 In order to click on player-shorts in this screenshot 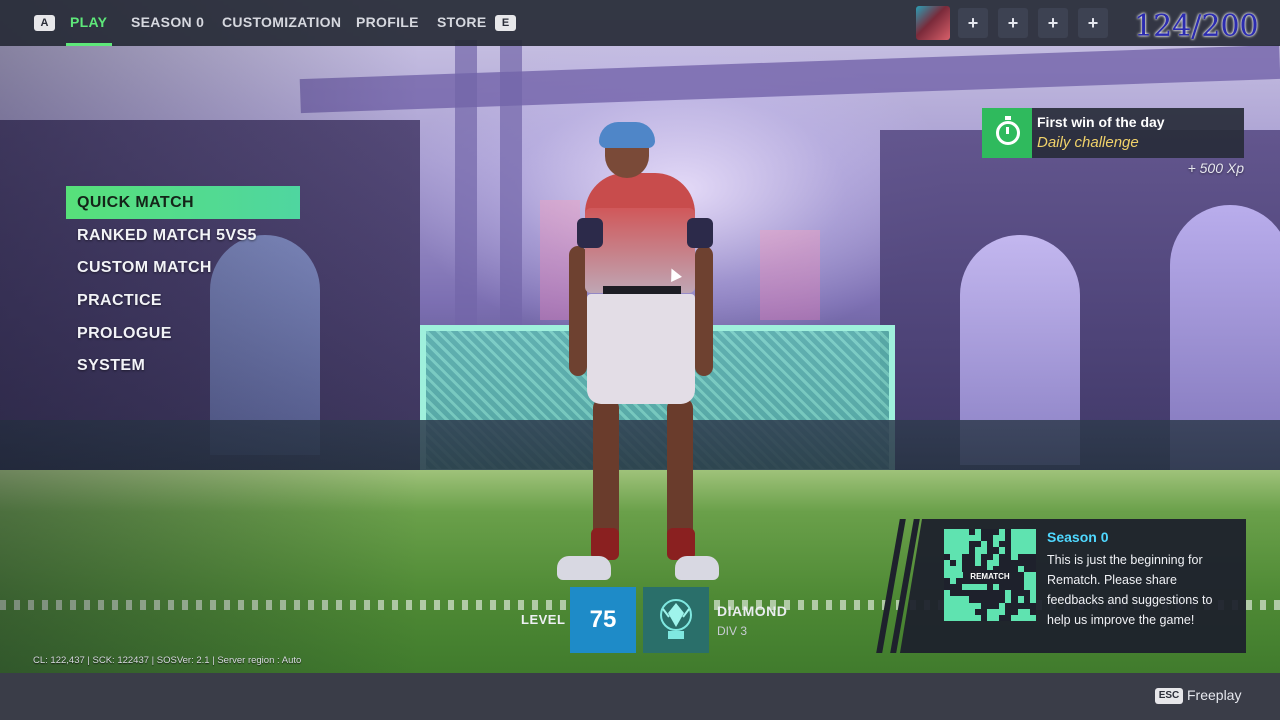, I will do `click(641, 349)`.